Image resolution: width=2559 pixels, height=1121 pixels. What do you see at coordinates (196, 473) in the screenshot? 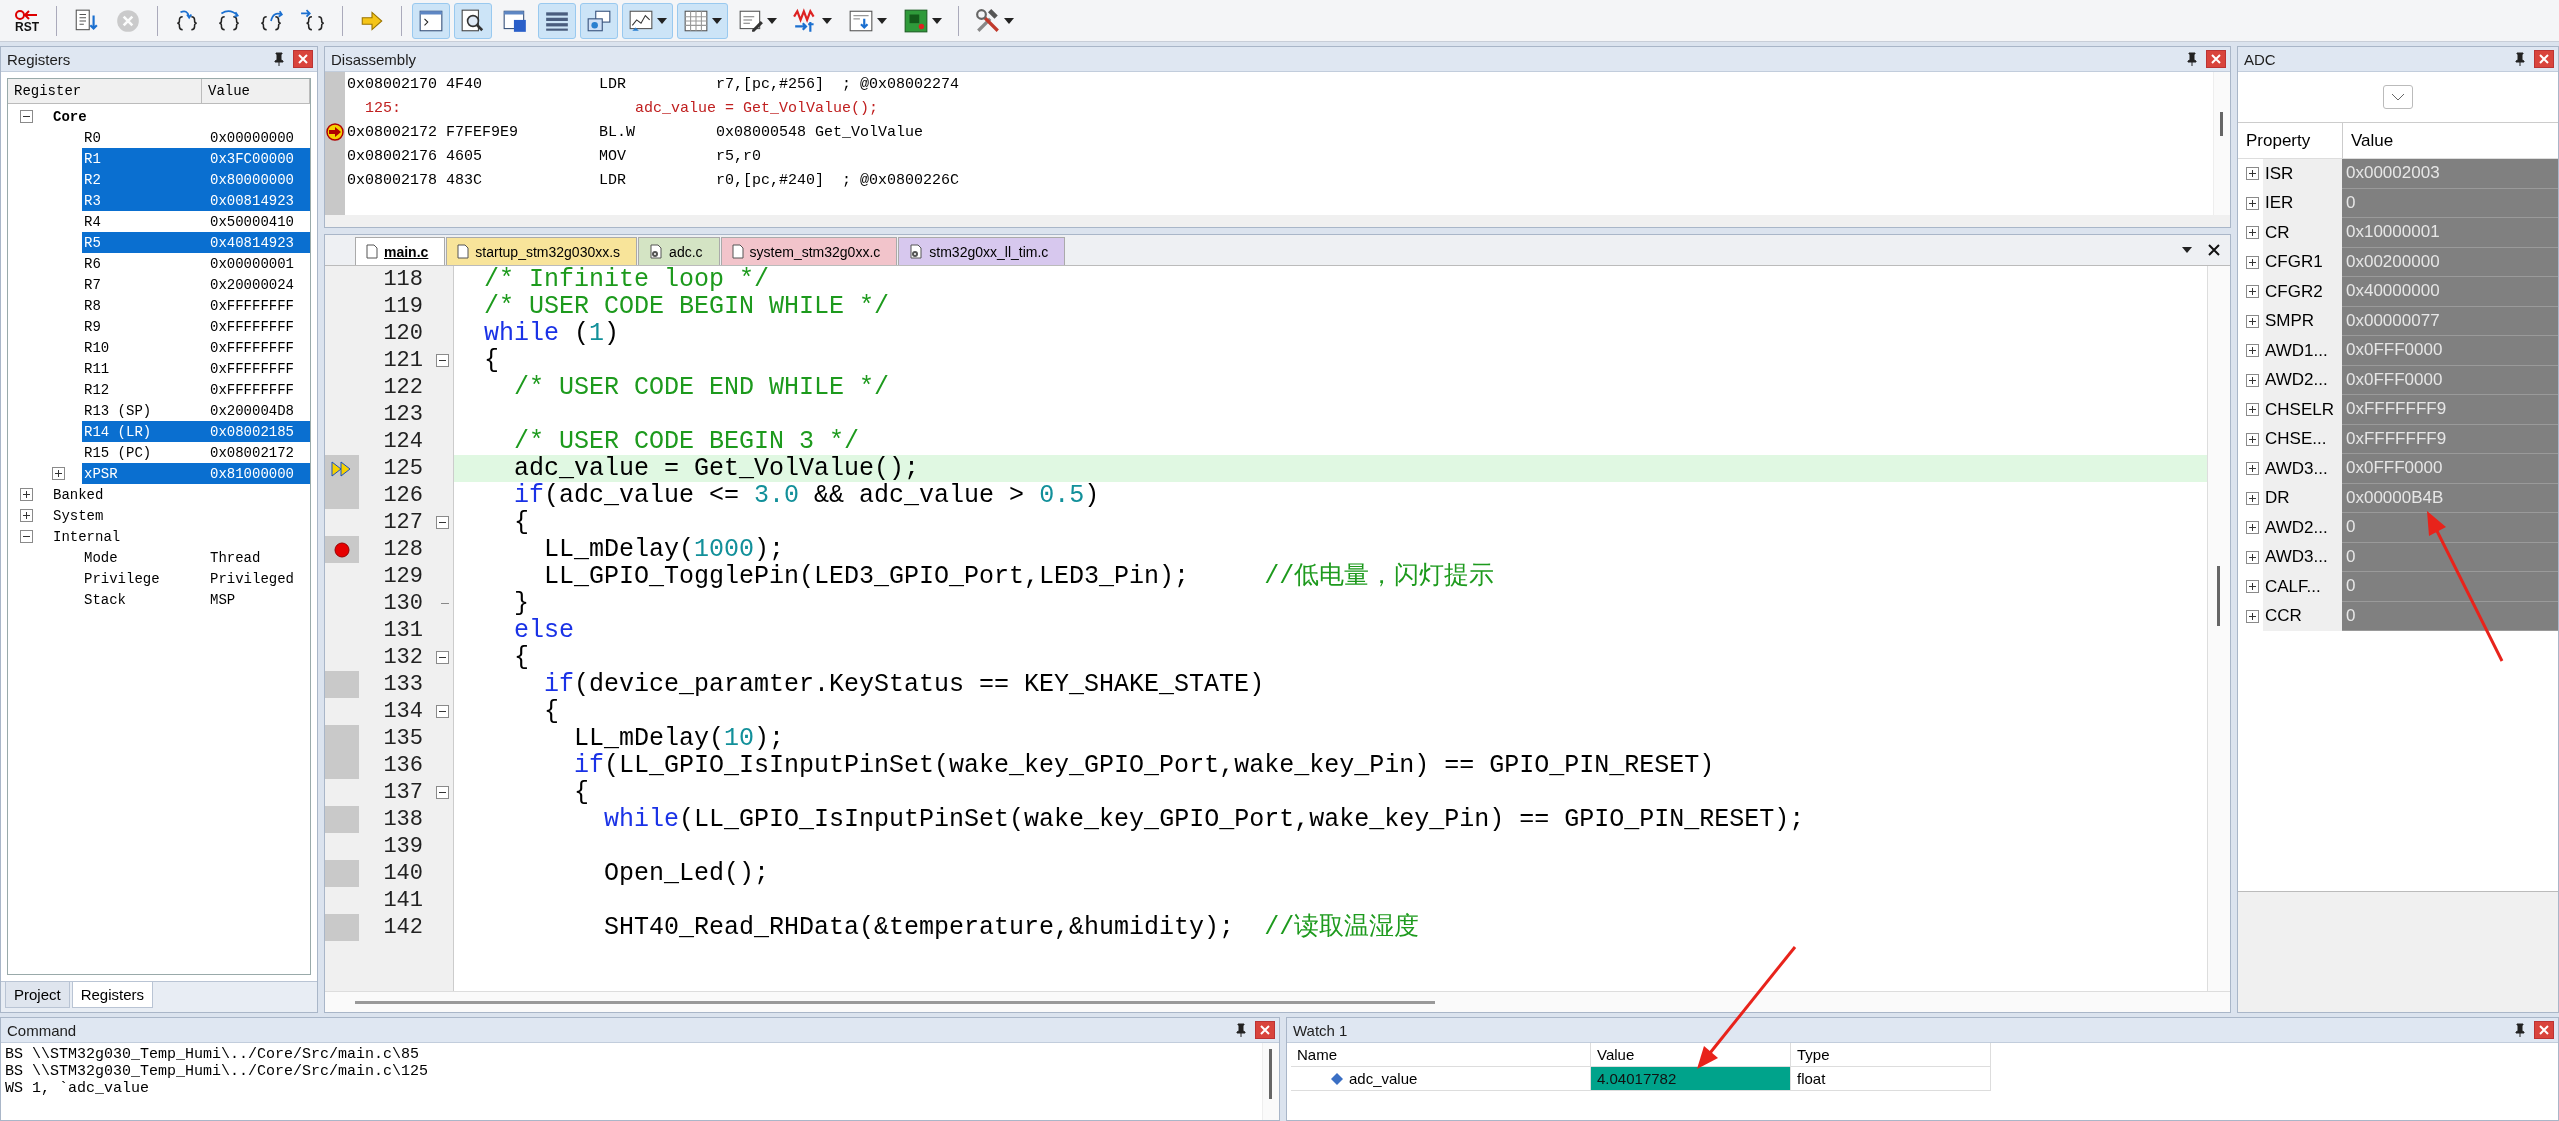
I see `register-row: xPSR 0x81000000` at bounding box center [196, 473].